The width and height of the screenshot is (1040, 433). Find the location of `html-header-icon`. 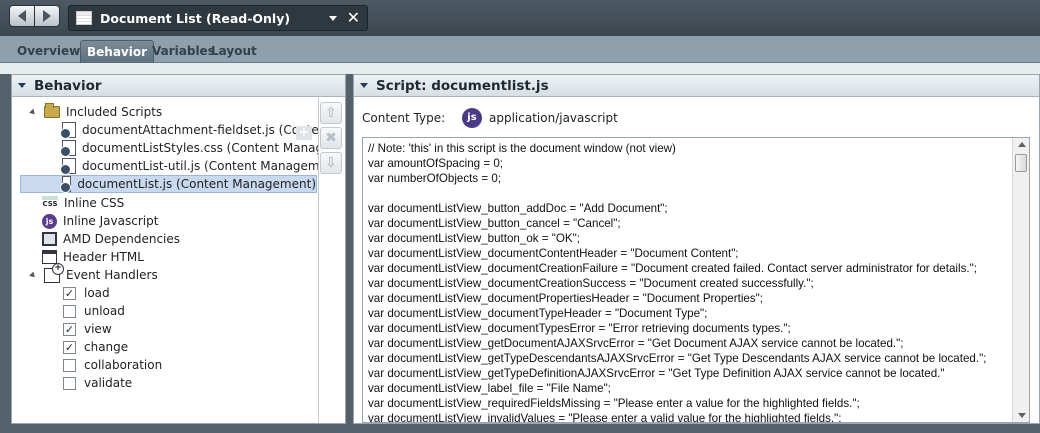

html-header-icon is located at coordinates (49, 257).